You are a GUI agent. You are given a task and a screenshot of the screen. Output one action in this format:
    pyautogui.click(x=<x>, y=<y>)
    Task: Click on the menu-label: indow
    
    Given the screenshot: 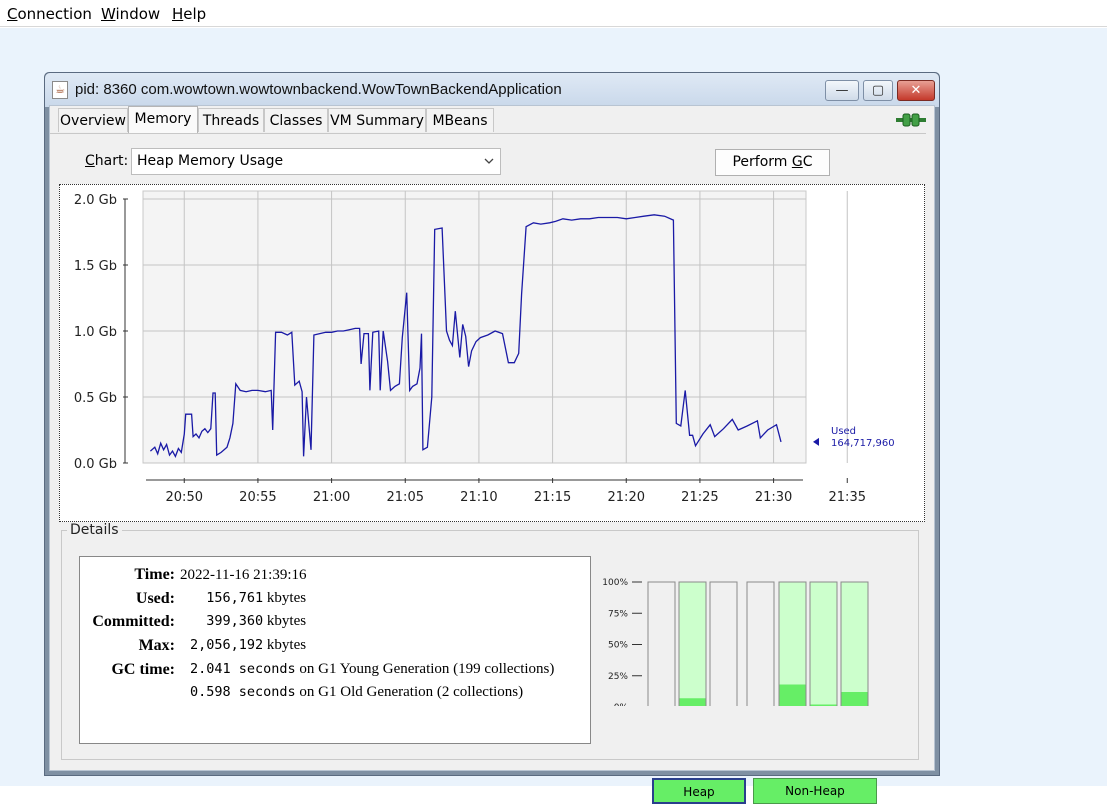 What is the action you would take?
    pyautogui.click(x=138, y=14)
    